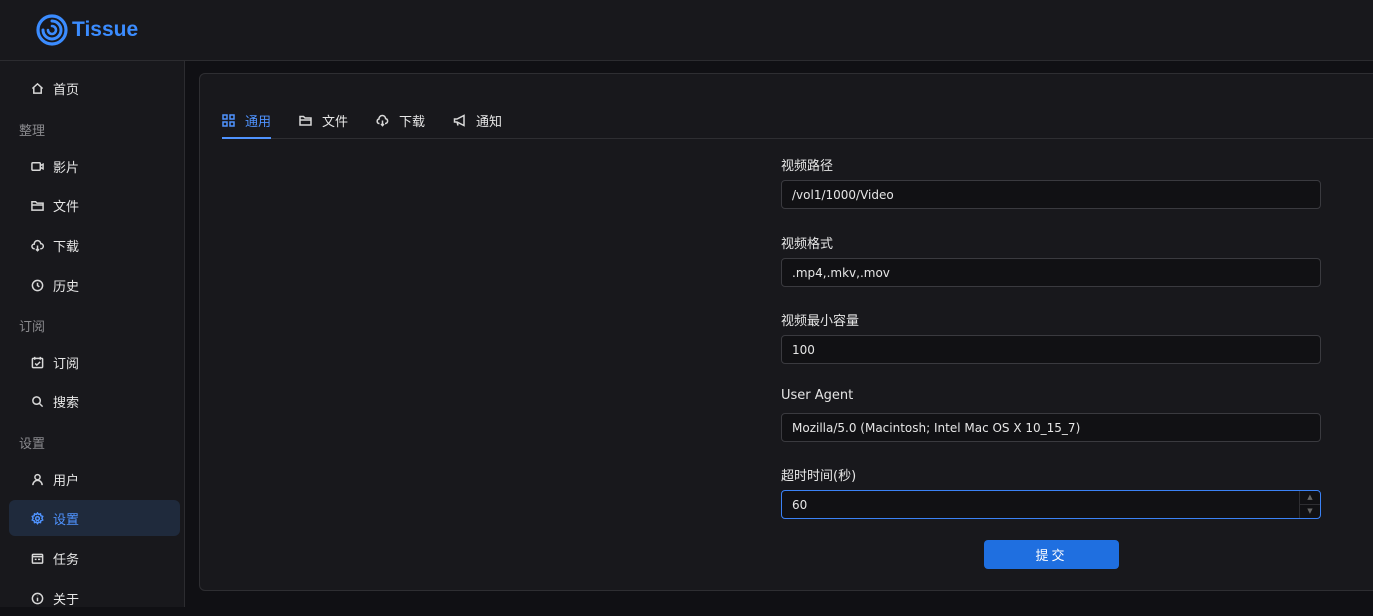 This screenshot has width=1373, height=616. I want to click on sidebar-item-label: 设置, so click(66, 520).